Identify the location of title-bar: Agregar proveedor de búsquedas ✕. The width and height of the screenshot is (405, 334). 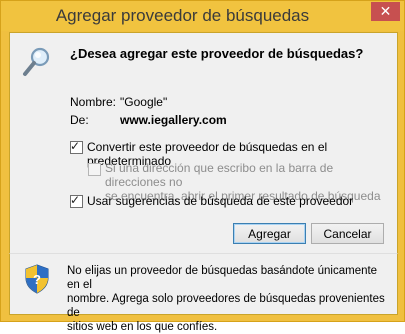
(202, 16).